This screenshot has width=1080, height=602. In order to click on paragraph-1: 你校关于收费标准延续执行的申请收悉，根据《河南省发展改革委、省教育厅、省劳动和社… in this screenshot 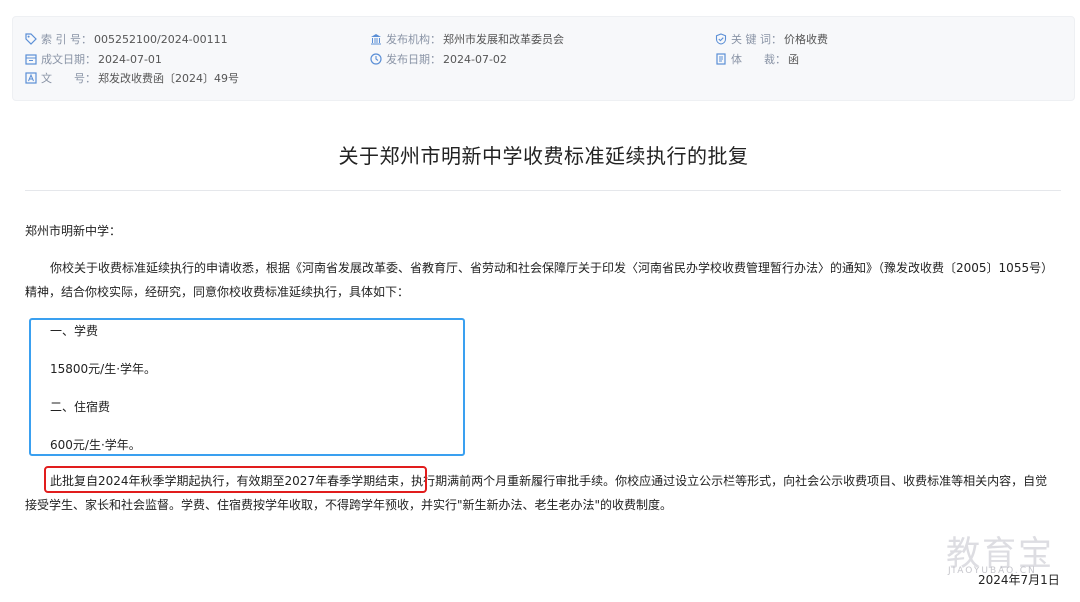, I will do `click(539, 280)`.